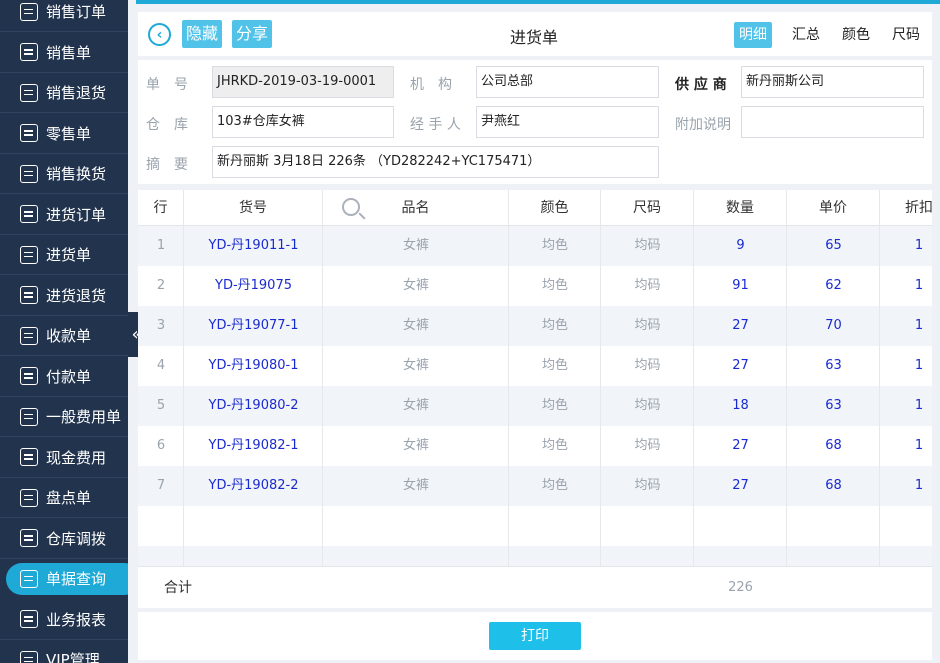 The height and width of the screenshot is (663, 940). I want to click on item-code-link: YD-丹19080-2, so click(253, 406).